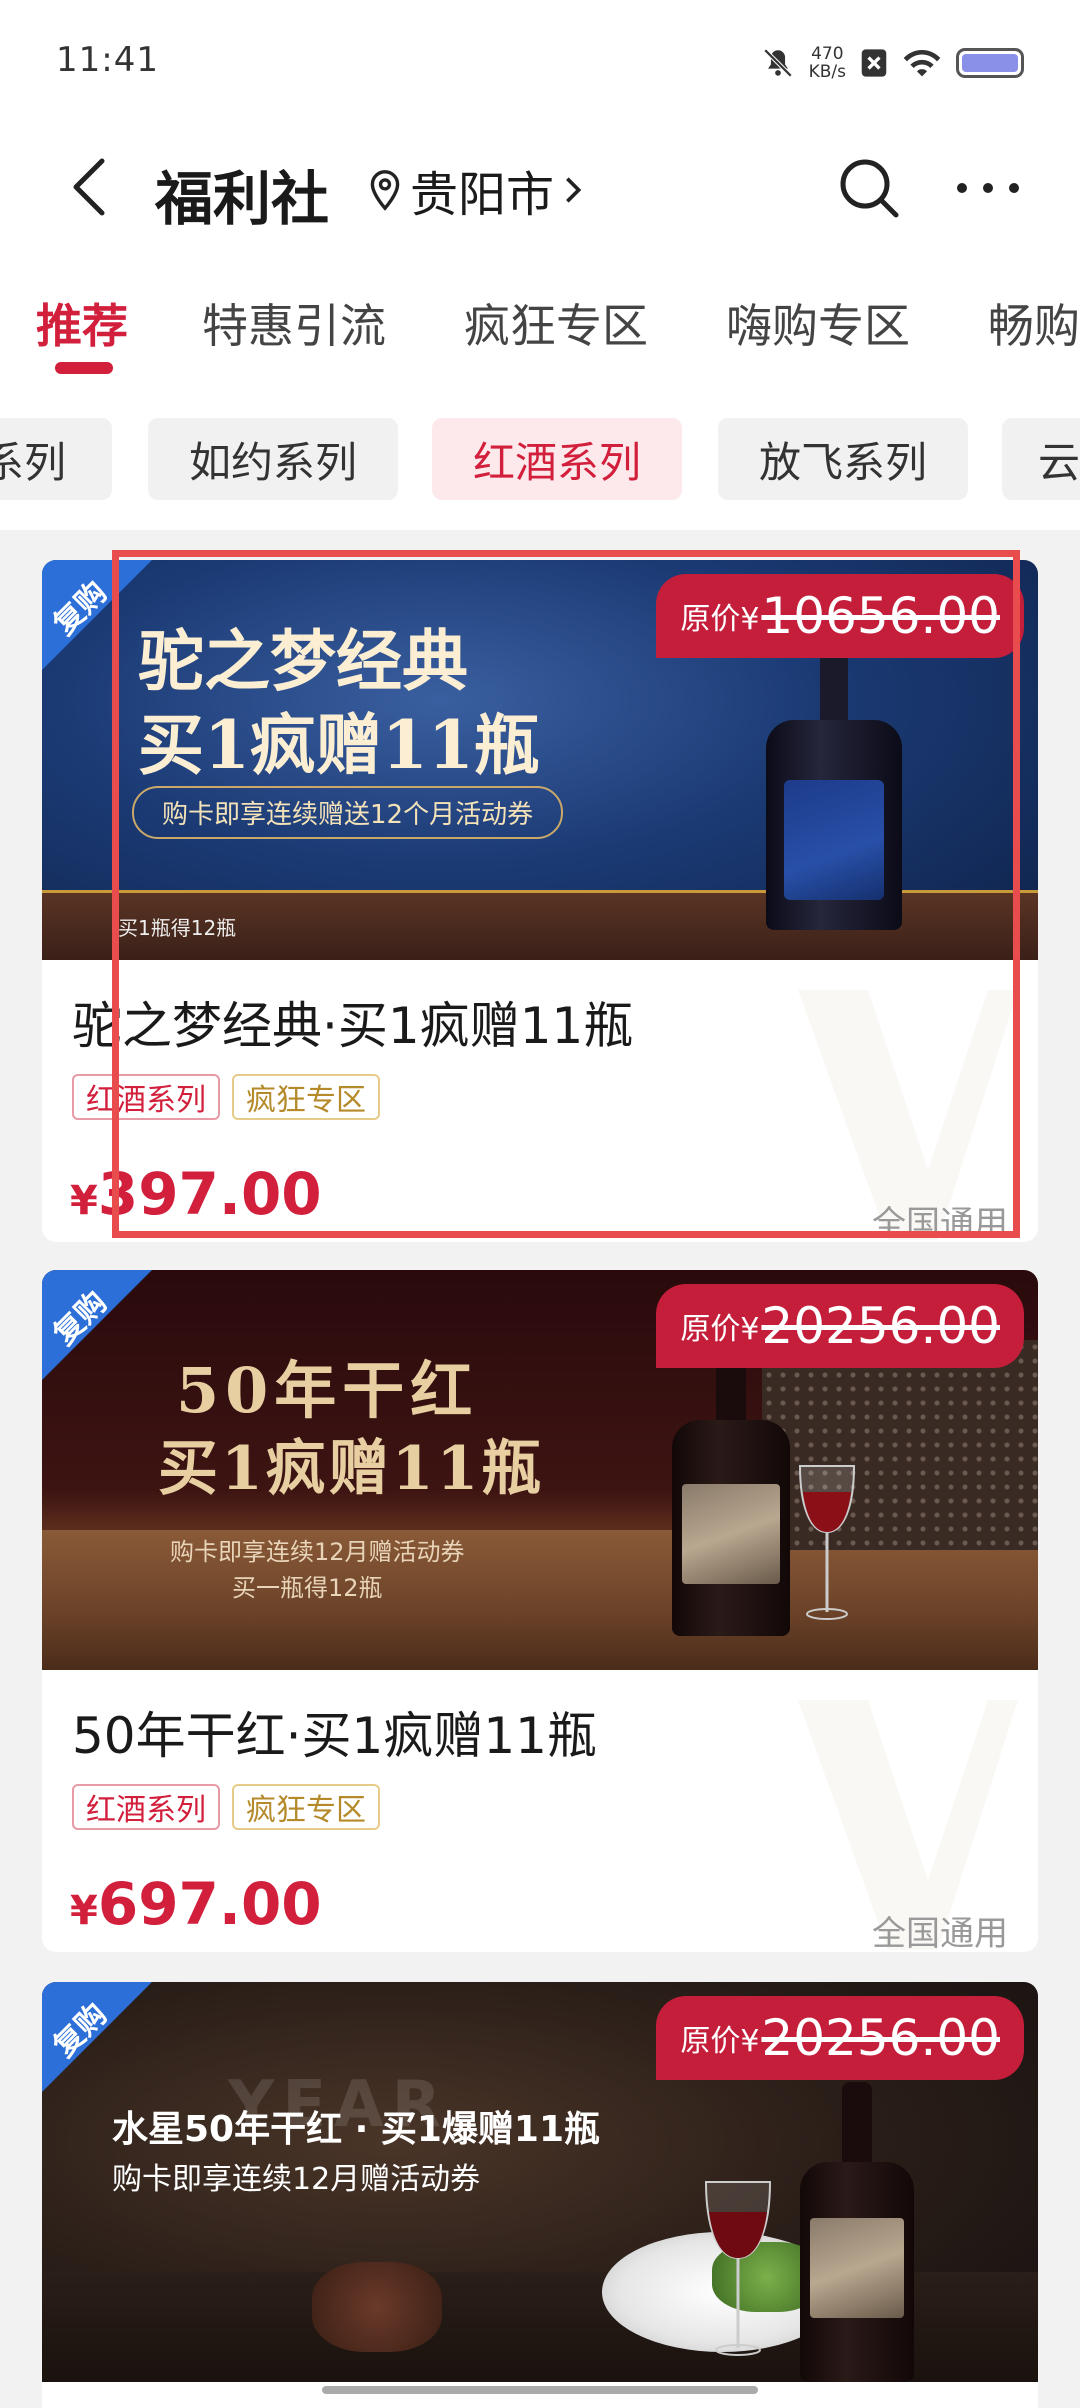 This screenshot has height=2408, width=1080. I want to click on net-speed: 470 KB/s, so click(827, 63).